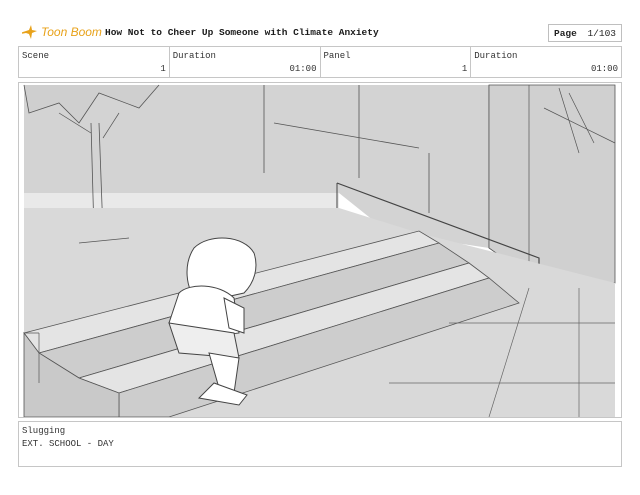  What do you see at coordinates (29, 32) in the screenshot?
I see `toon-boom-star-icon` at bounding box center [29, 32].